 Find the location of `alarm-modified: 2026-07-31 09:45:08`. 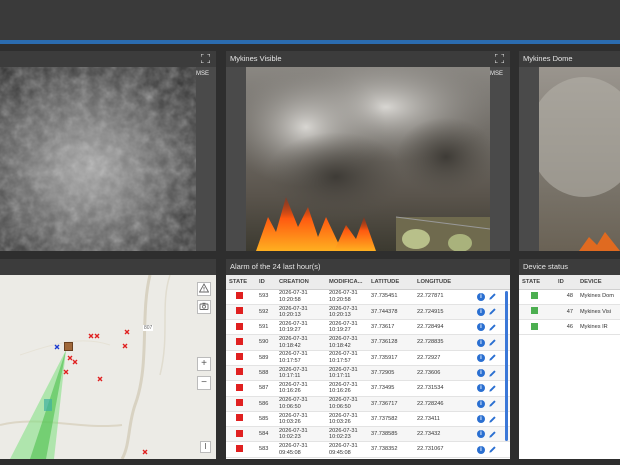

alarm-modified: 2026-07-31 09:45:08 is located at coordinates (347, 449).